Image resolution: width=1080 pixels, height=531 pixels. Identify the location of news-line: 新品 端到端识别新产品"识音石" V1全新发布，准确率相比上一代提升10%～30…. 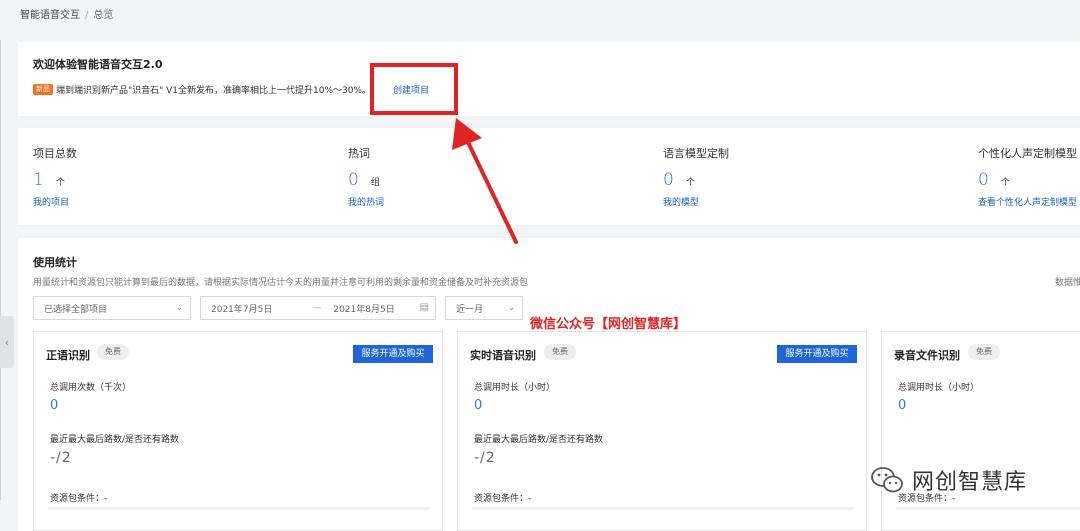
(231, 89).